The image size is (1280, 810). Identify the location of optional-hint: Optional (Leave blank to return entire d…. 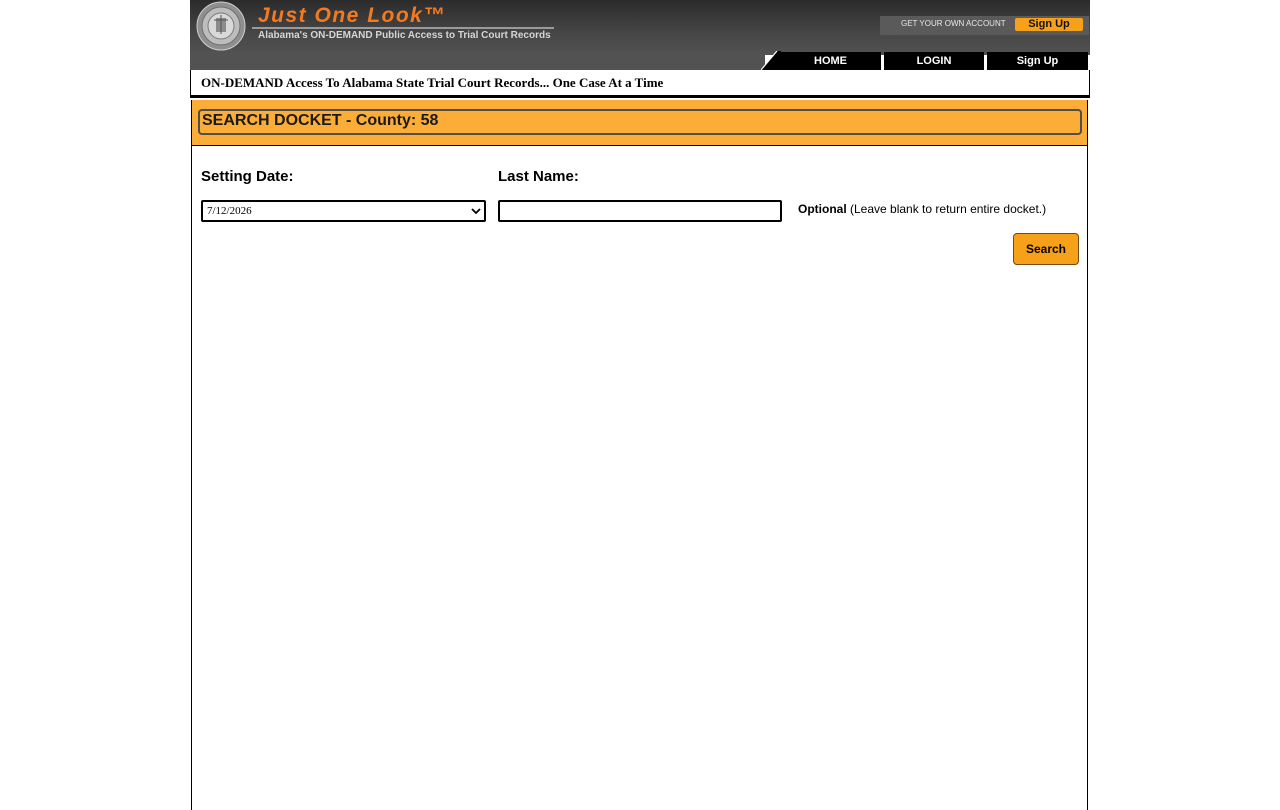
(922, 209).